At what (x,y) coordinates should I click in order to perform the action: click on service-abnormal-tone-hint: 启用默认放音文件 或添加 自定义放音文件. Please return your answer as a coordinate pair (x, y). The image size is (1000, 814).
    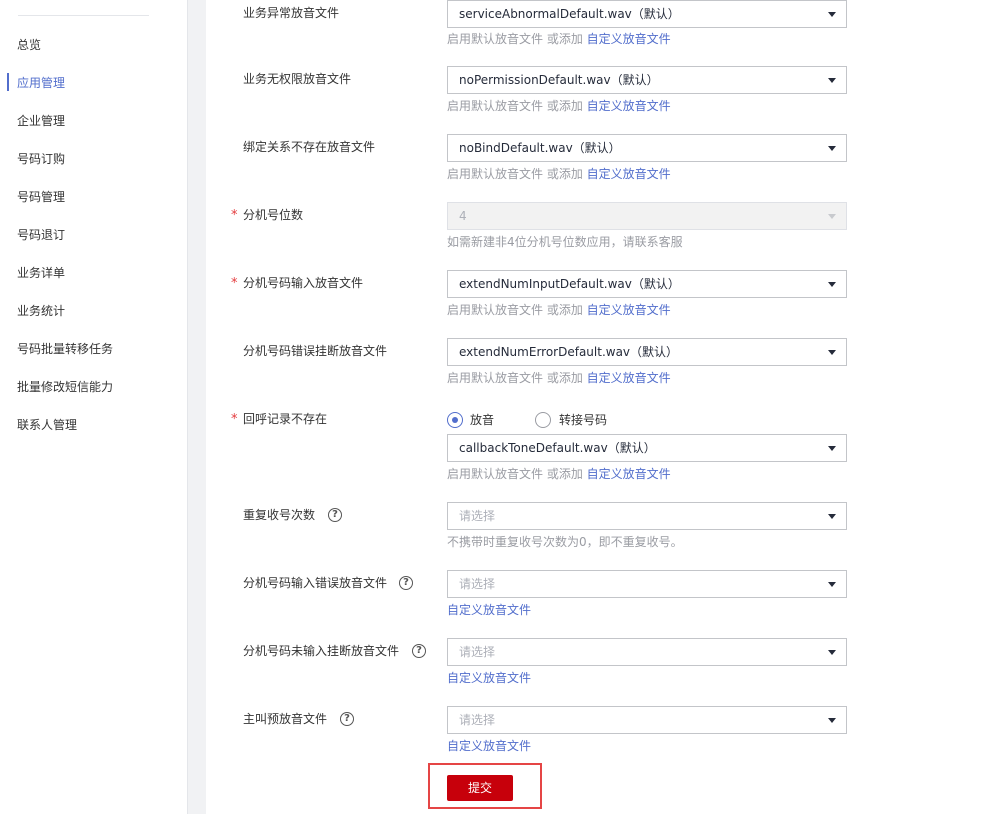
    Looking at the image, I should click on (559, 39).